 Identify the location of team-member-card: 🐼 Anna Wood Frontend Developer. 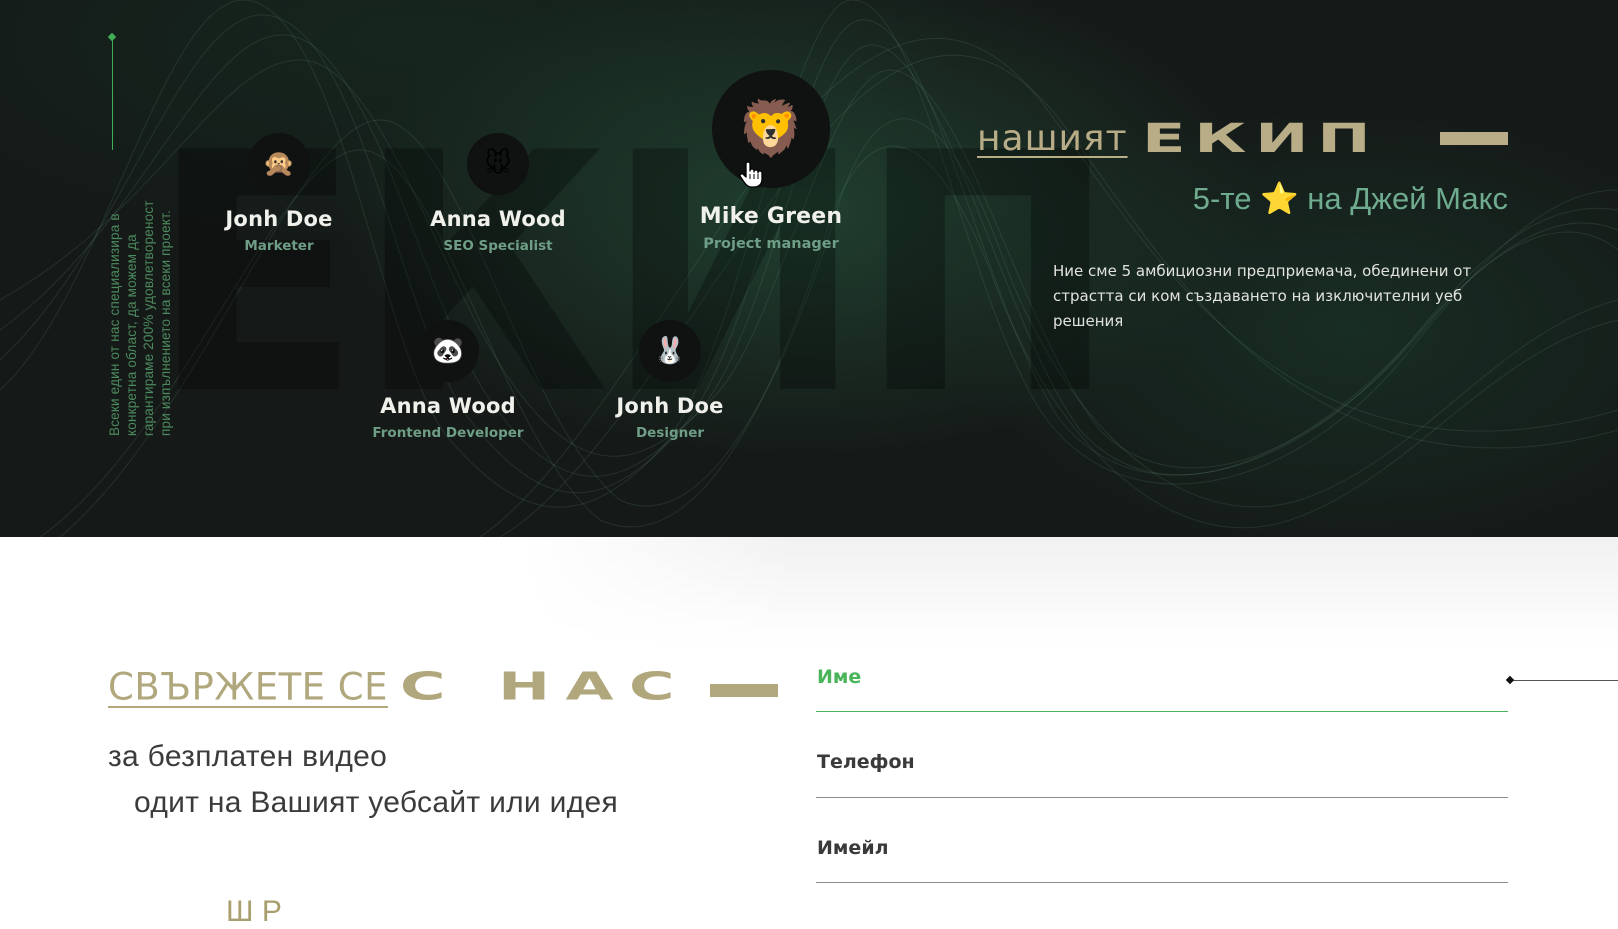
(448, 380).